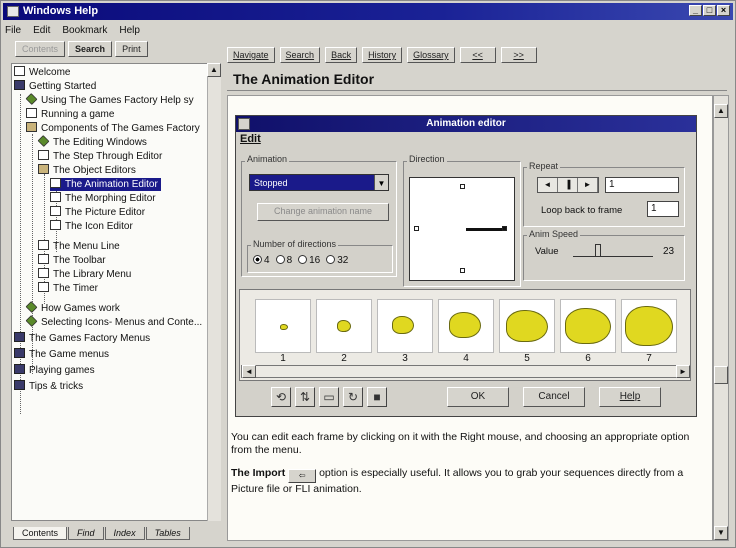 The width and height of the screenshot is (736, 548). What do you see at coordinates (613, 250) in the screenshot?
I see `speed-slider` at bounding box center [613, 250].